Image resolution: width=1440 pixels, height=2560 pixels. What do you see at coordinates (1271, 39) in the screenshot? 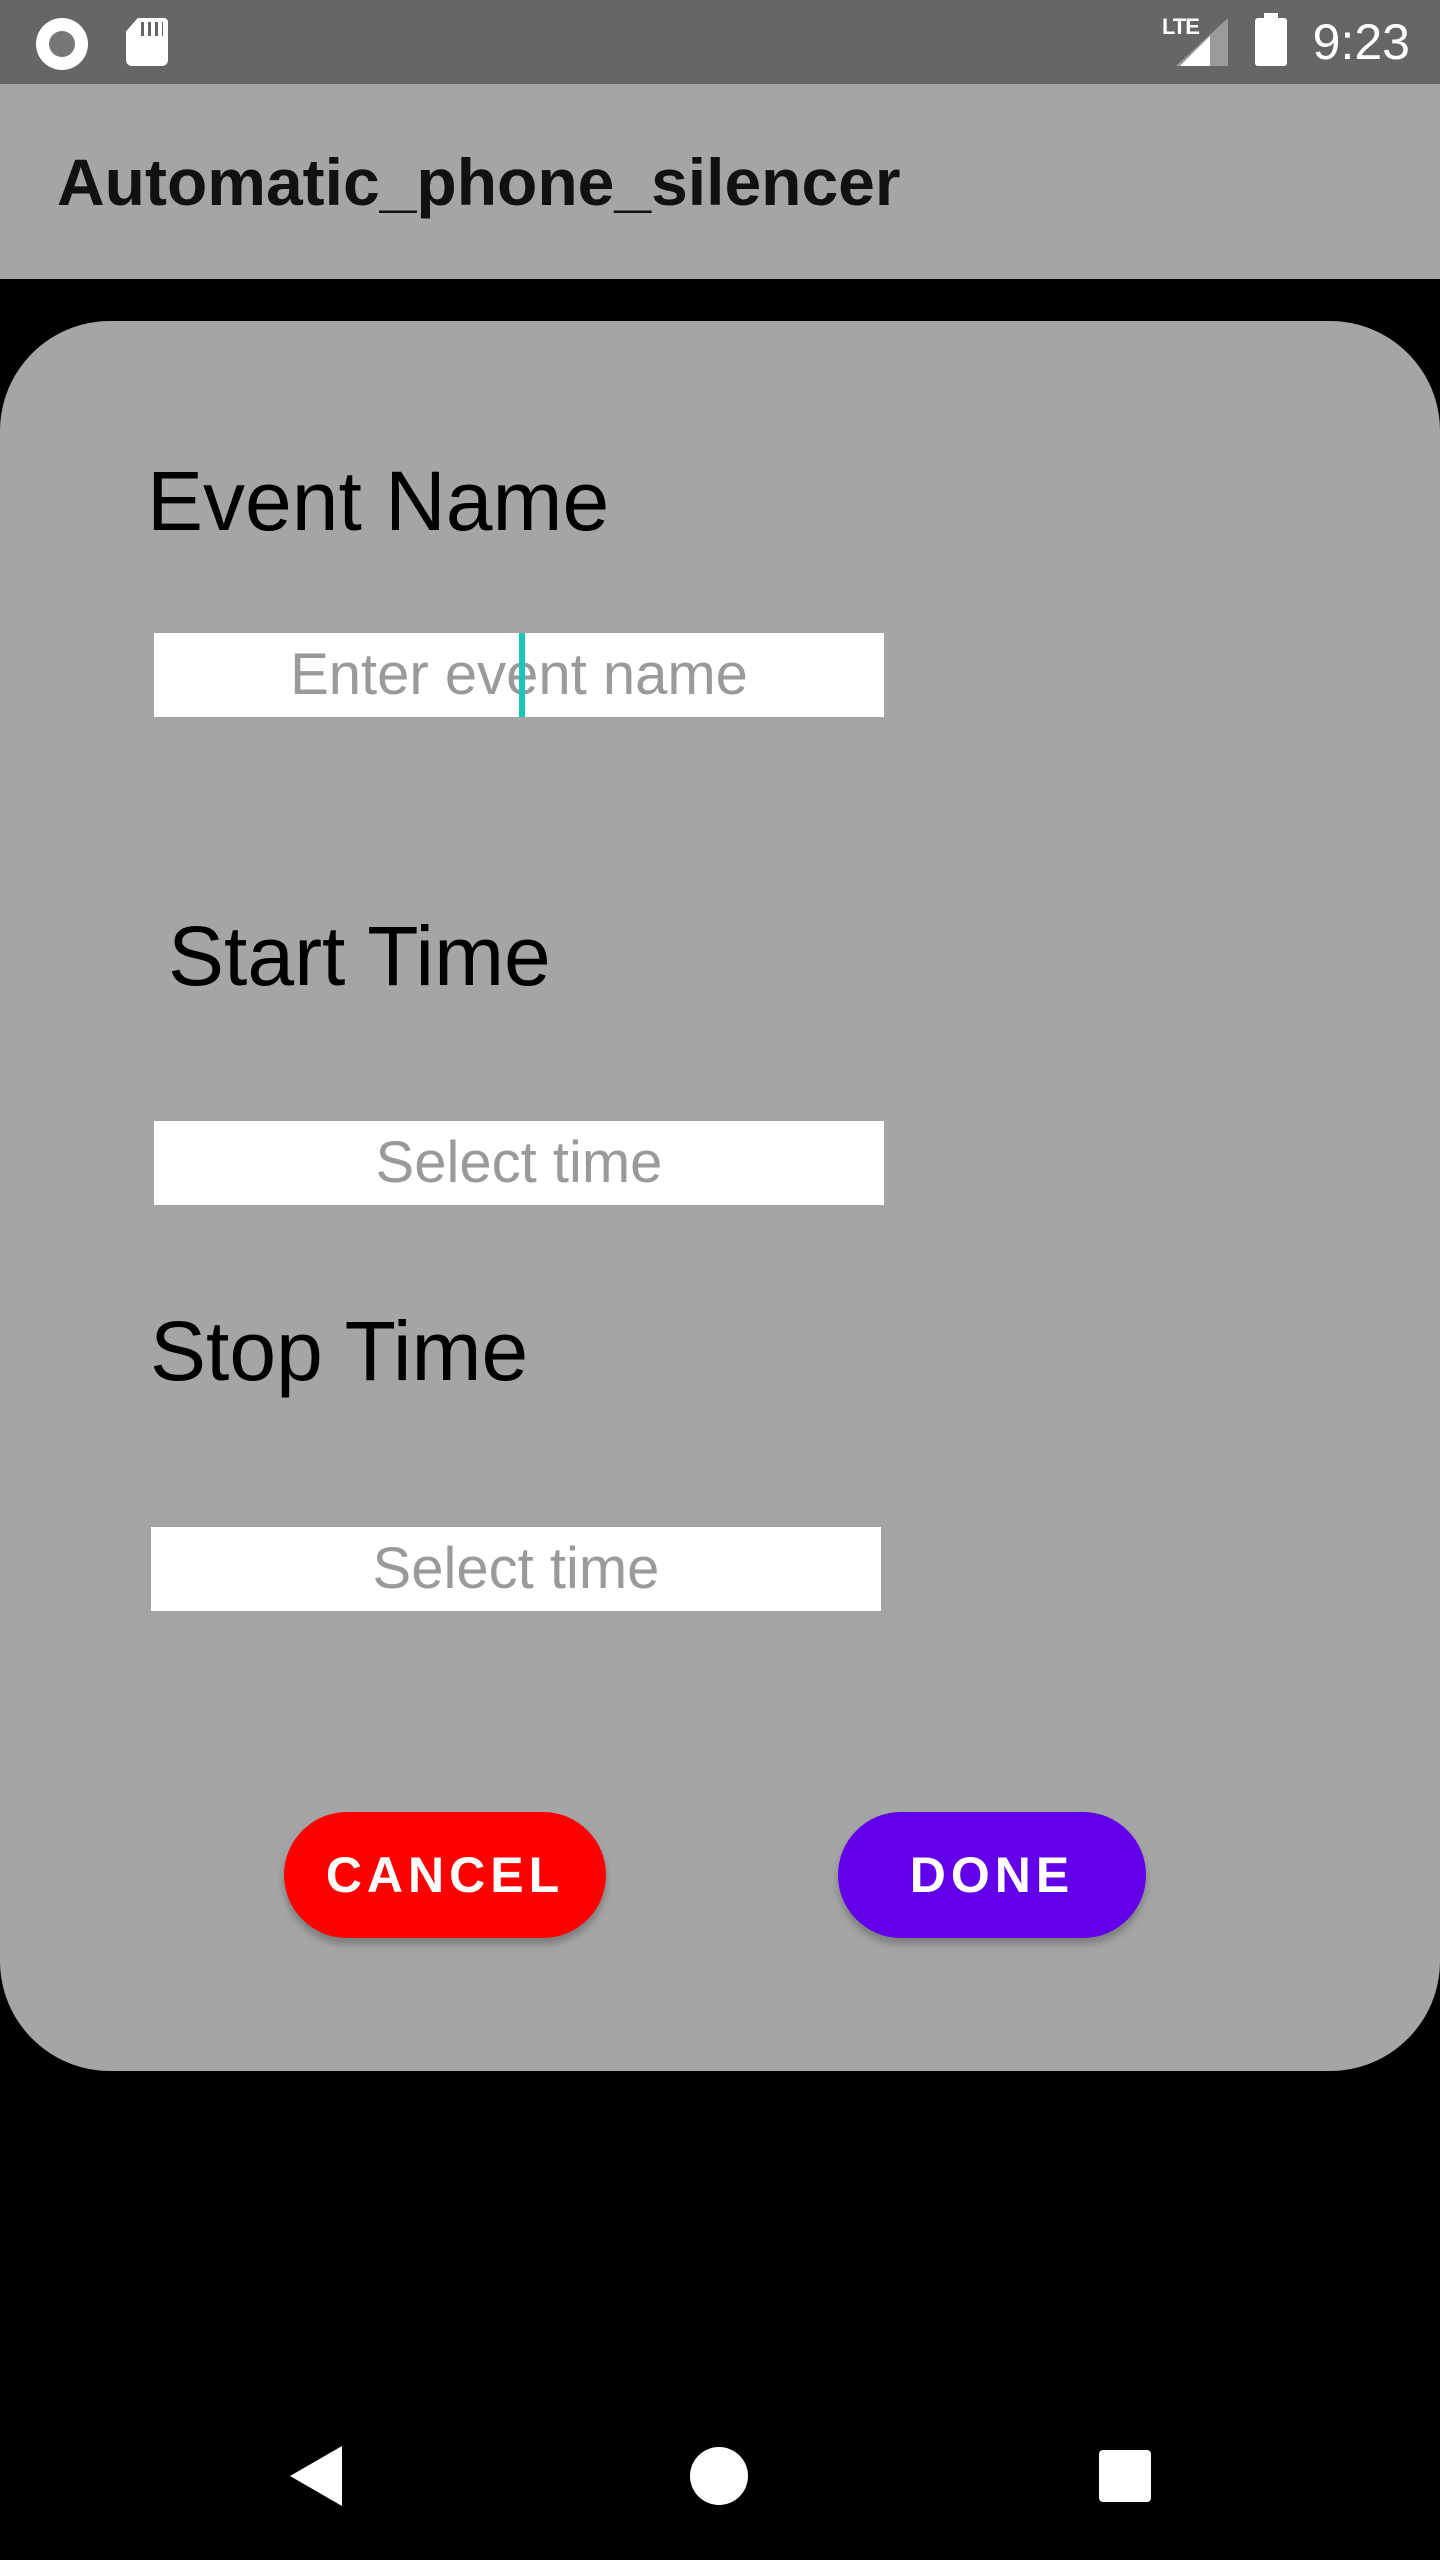
I see `battery-icon` at bounding box center [1271, 39].